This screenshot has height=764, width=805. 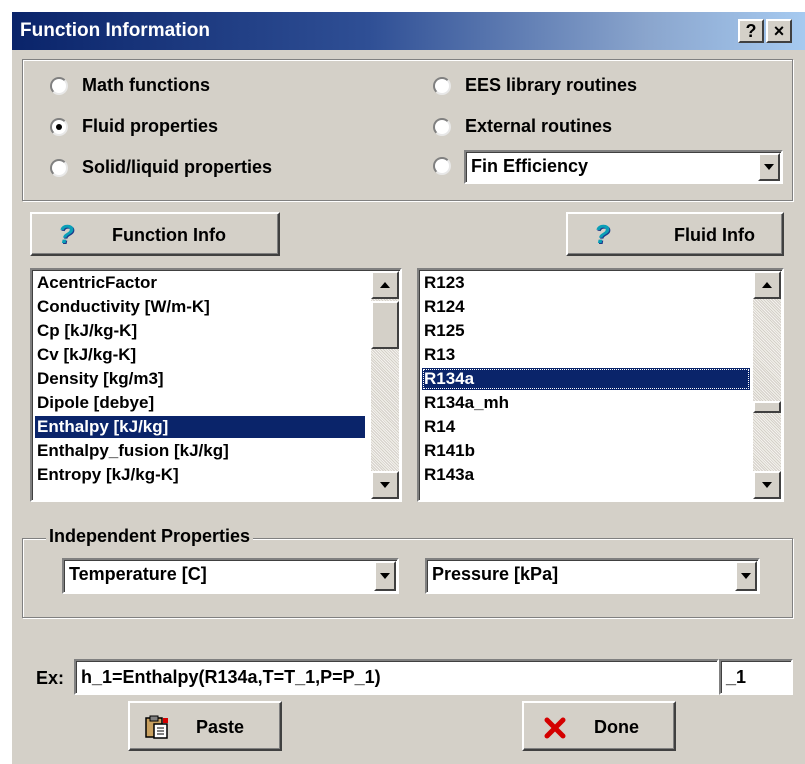 What do you see at coordinates (108, 475) in the screenshot?
I see `list-item: Entropy [kJ/kg-K]` at bounding box center [108, 475].